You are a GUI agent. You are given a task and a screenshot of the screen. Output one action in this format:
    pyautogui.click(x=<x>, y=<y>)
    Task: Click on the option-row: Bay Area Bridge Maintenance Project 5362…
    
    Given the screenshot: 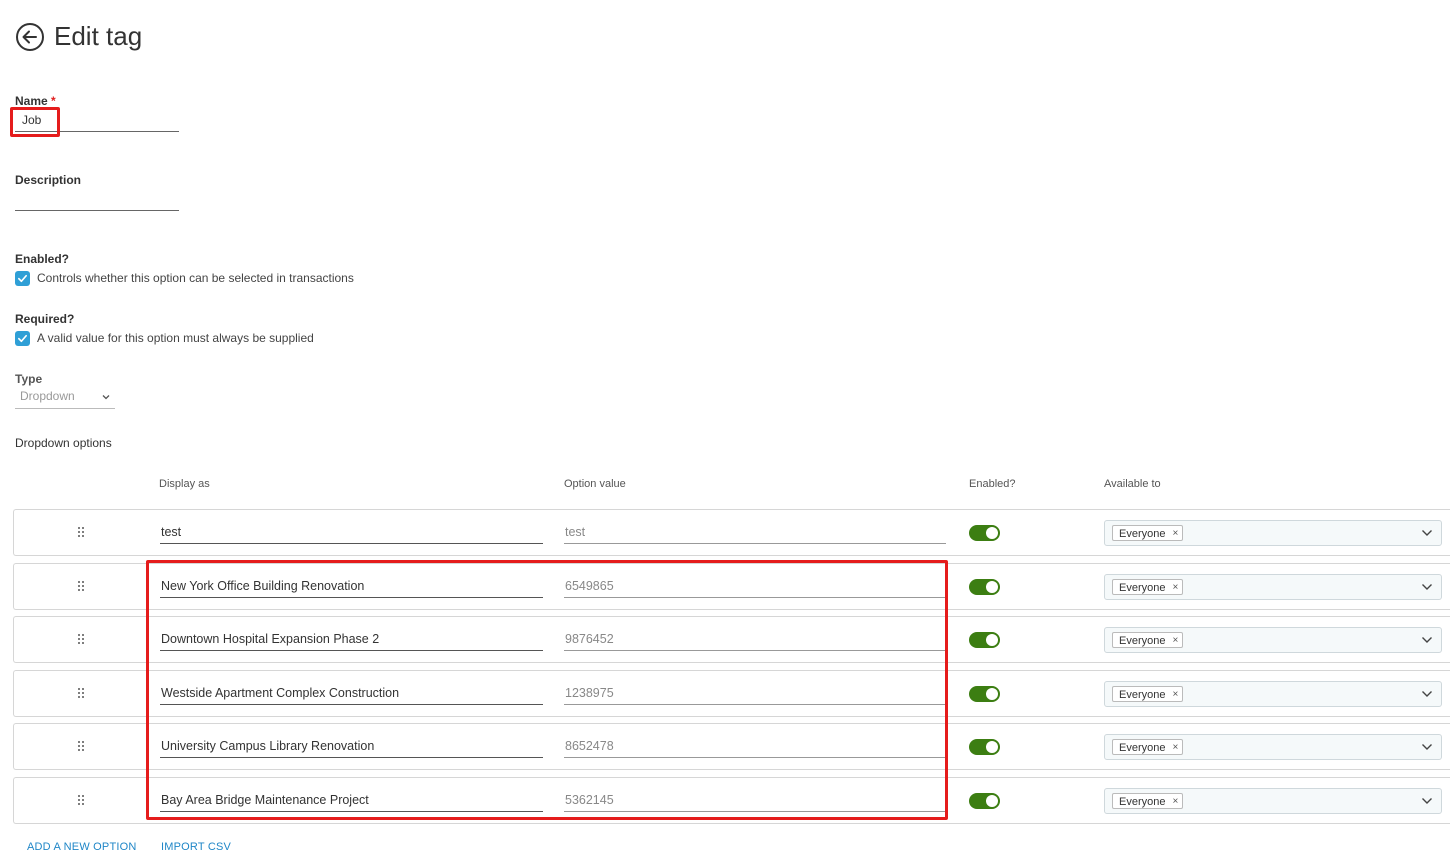 What is the action you would take?
    pyautogui.click(x=731, y=800)
    